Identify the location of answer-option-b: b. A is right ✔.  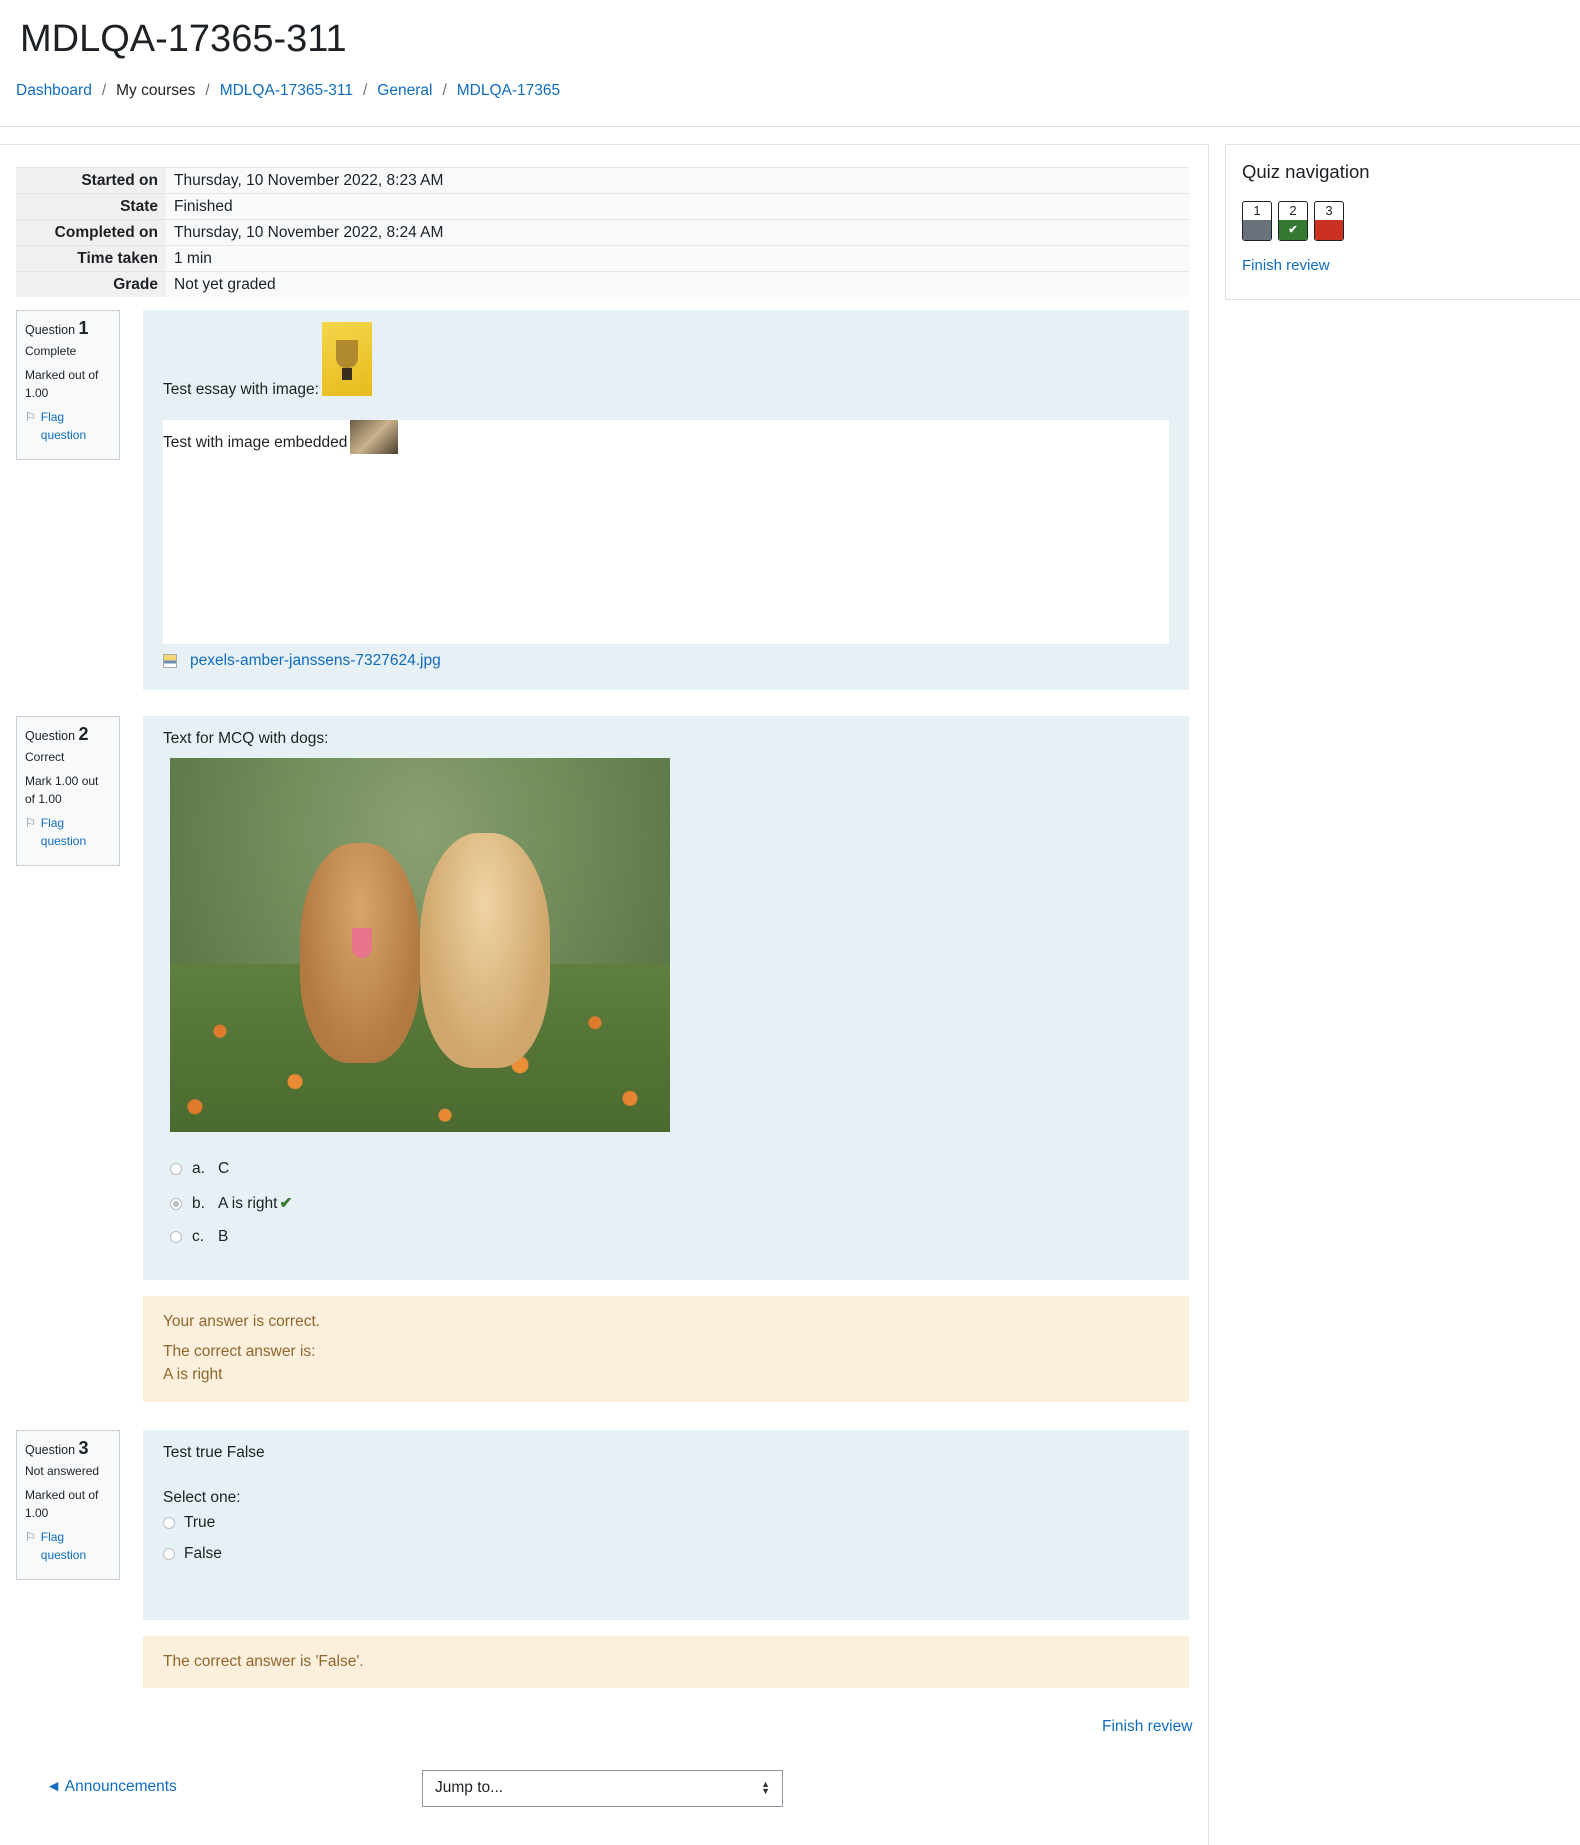
(231, 1203).